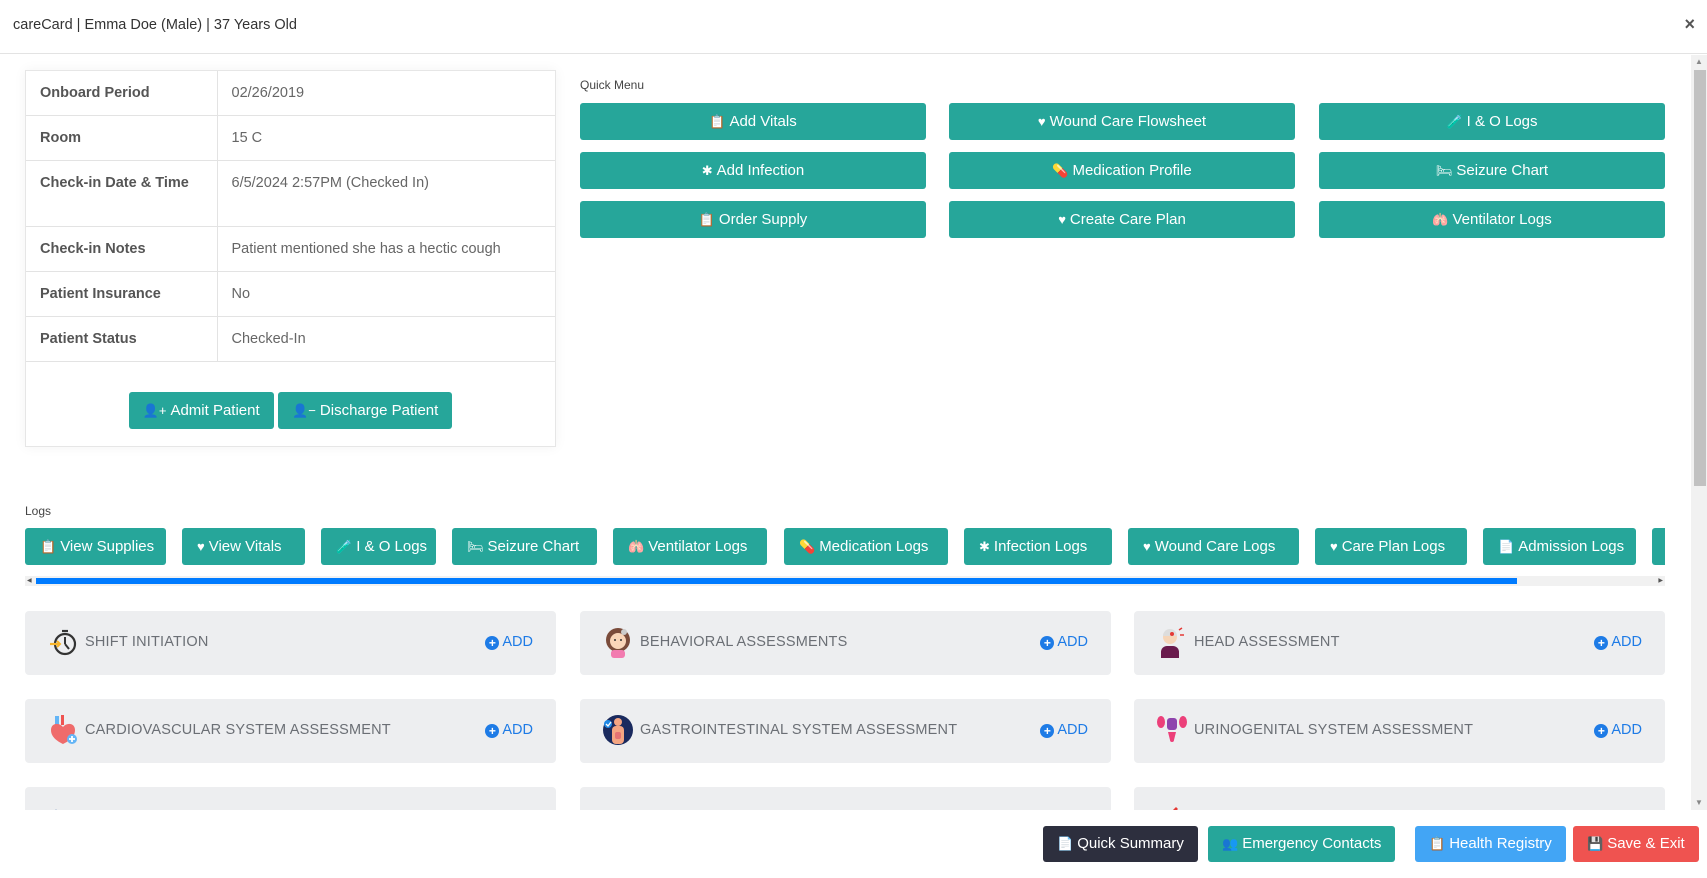  What do you see at coordinates (1492, 121) in the screenshot?
I see `io-logs-button: 🧪 I & O Logs` at bounding box center [1492, 121].